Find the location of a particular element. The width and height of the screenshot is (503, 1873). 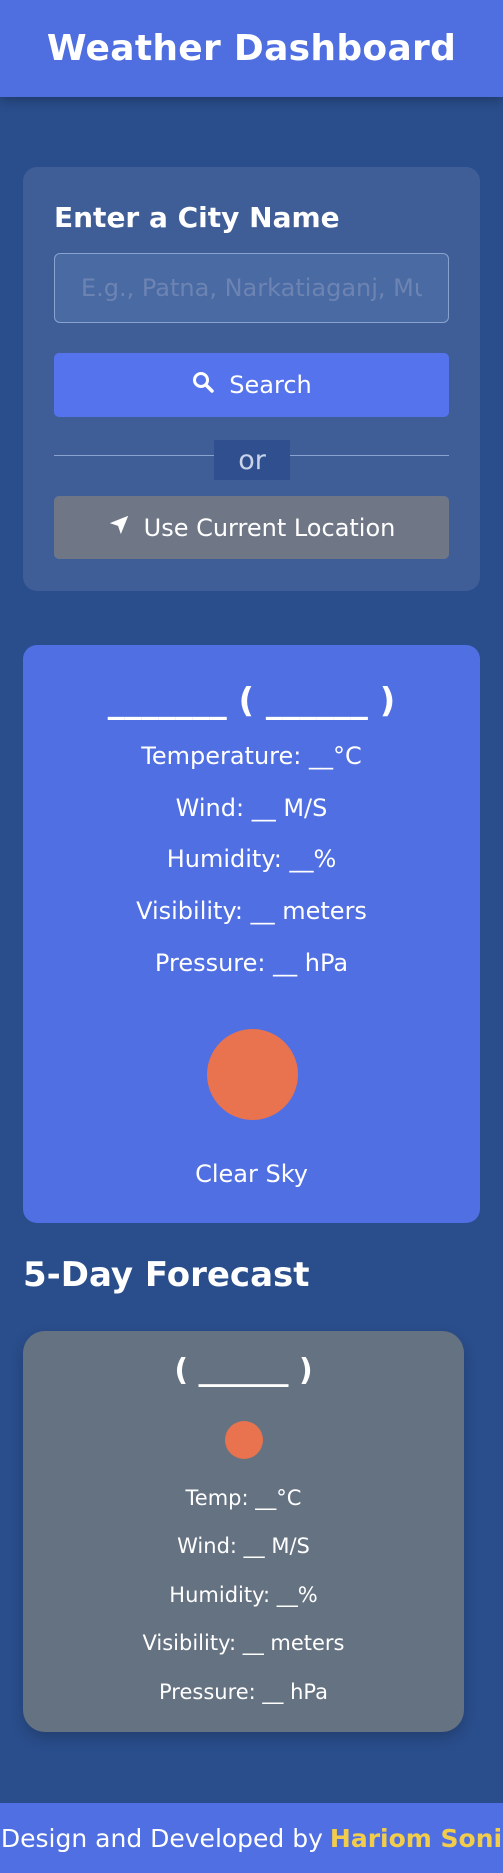

current-humidity: Humidity: __% is located at coordinates (251, 859).